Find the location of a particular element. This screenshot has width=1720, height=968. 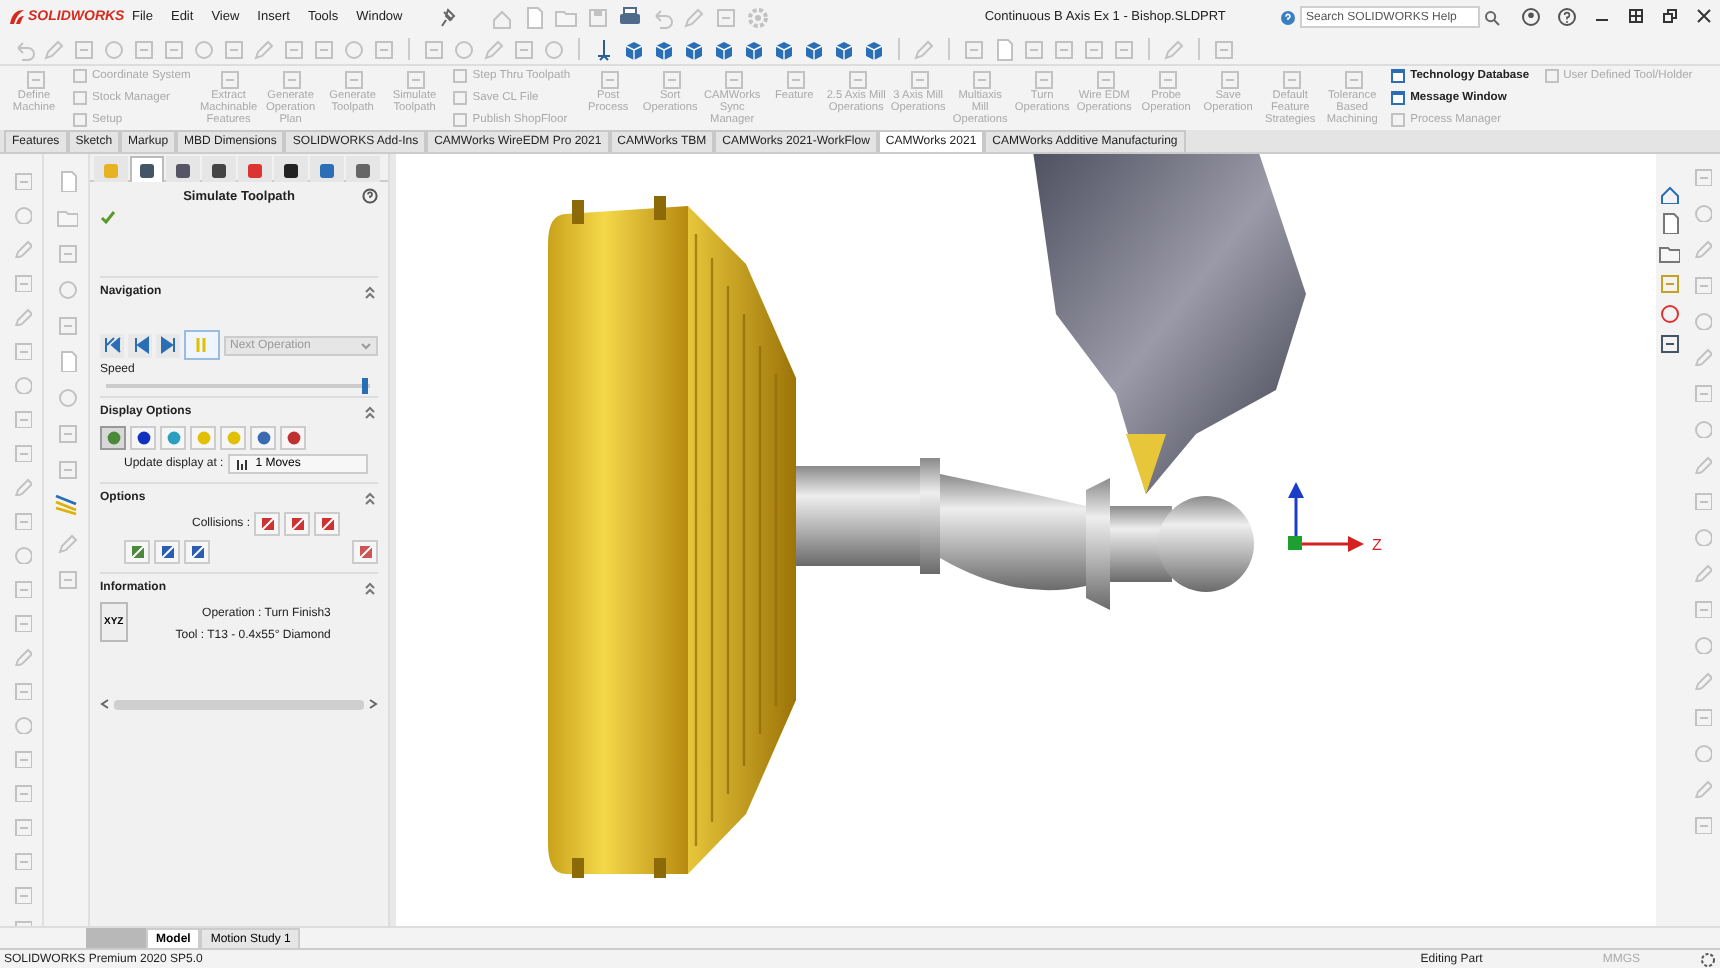

document-icon is located at coordinates (1669, 223).